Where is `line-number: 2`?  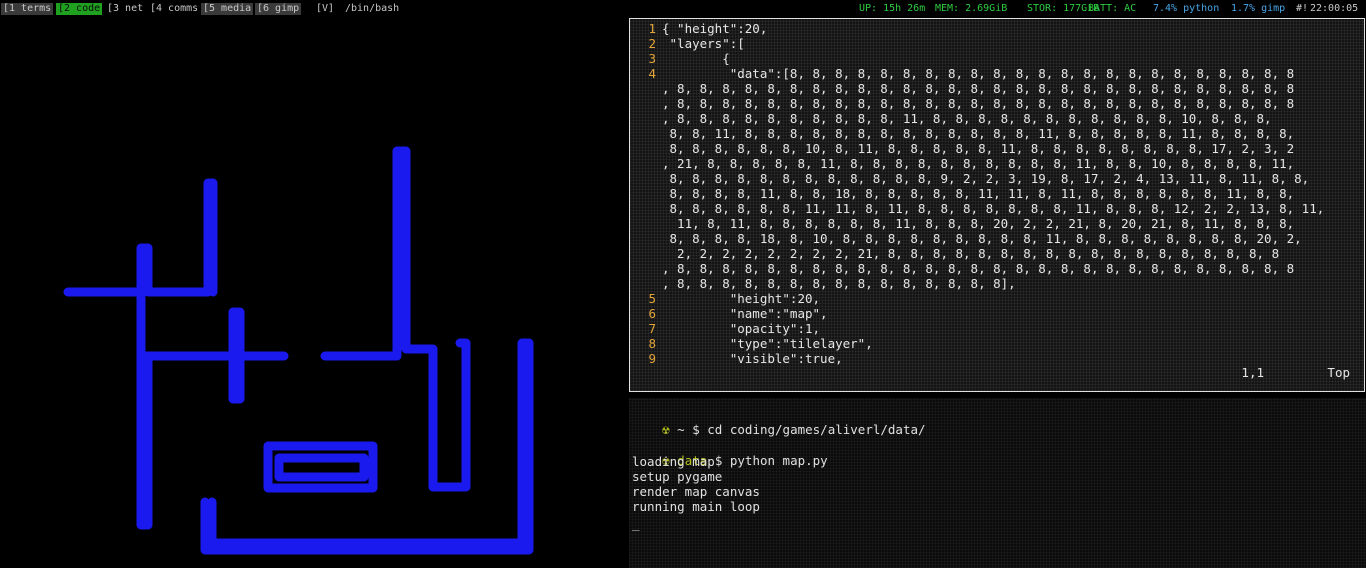
line-number: 2 is located at coordinates (652, 43).